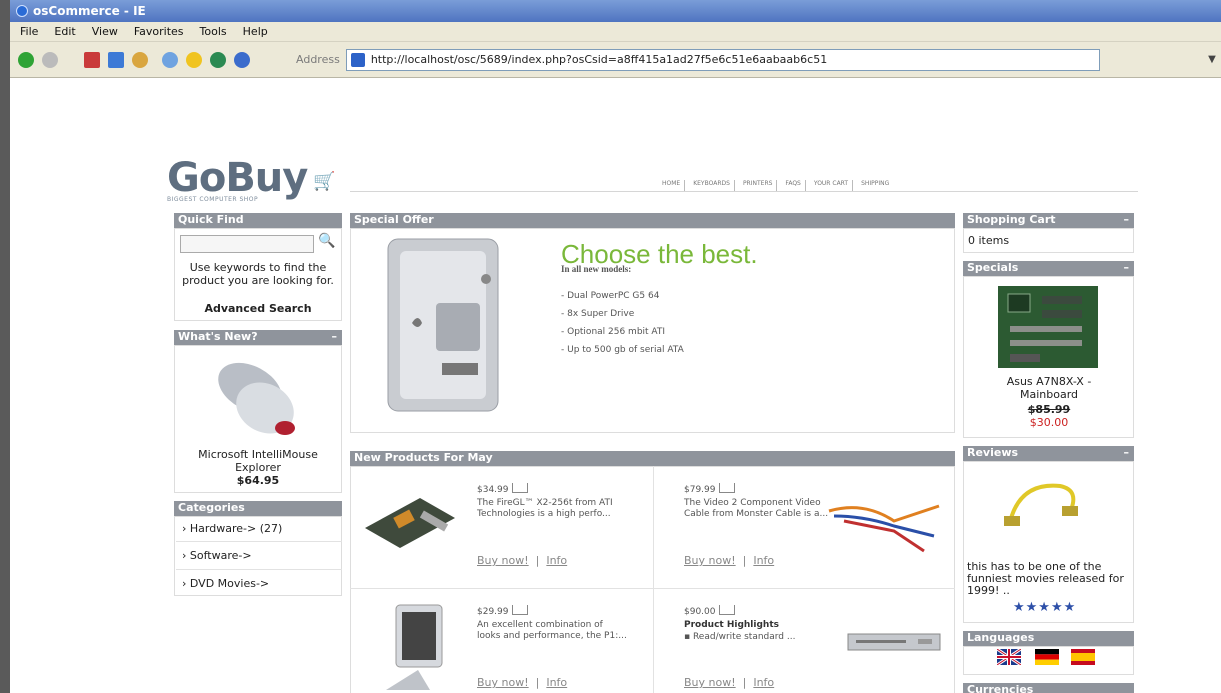  Describe the element at coordinates (213, 31) in the screenshot. I see `menu-tools: Tools` at that location.